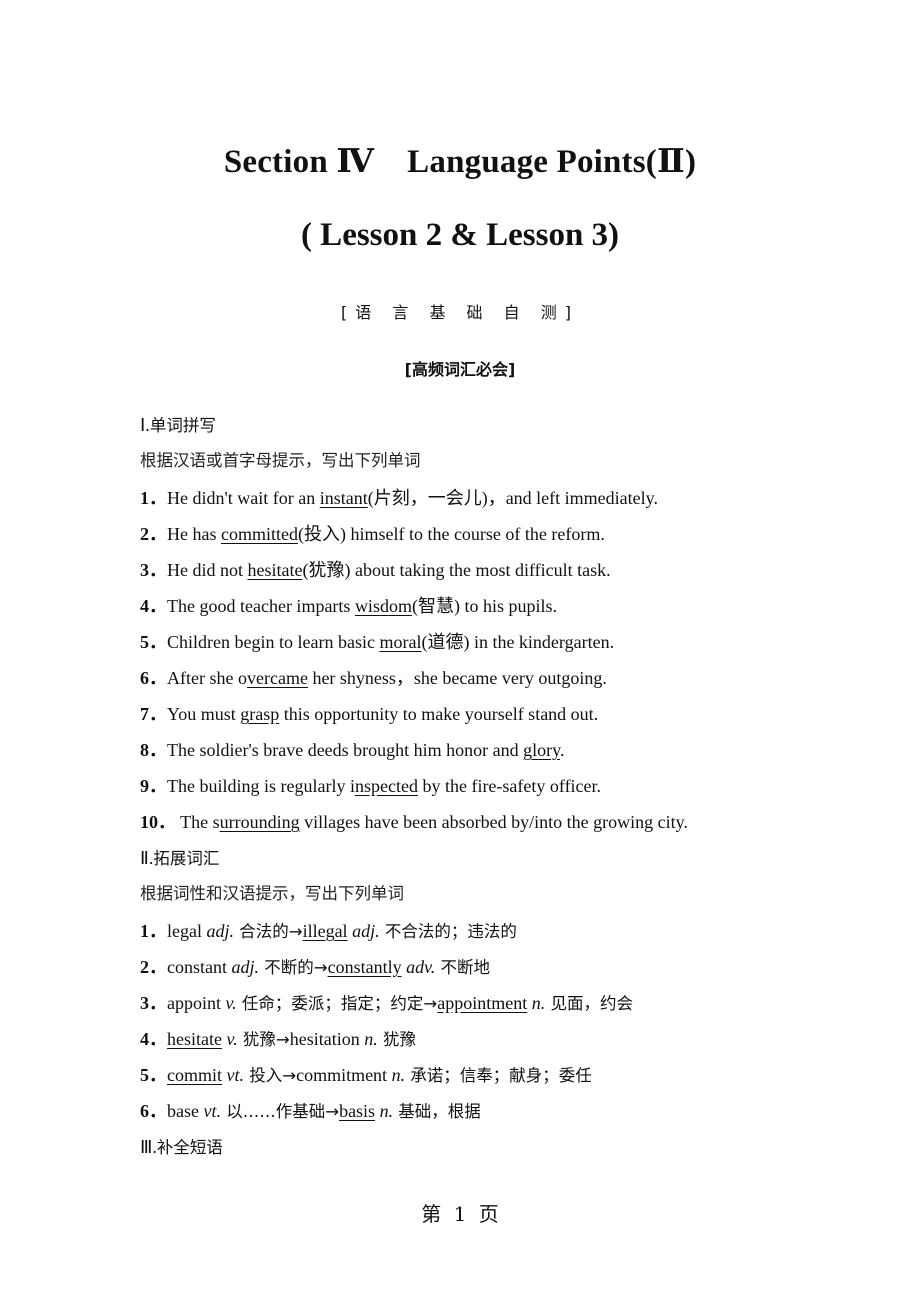 Image resolution: width=920 pixels, height=1302 pixels. I want to click on document-subtitle: ( Lesson 2 & Lesson 3), so click(460, 235).